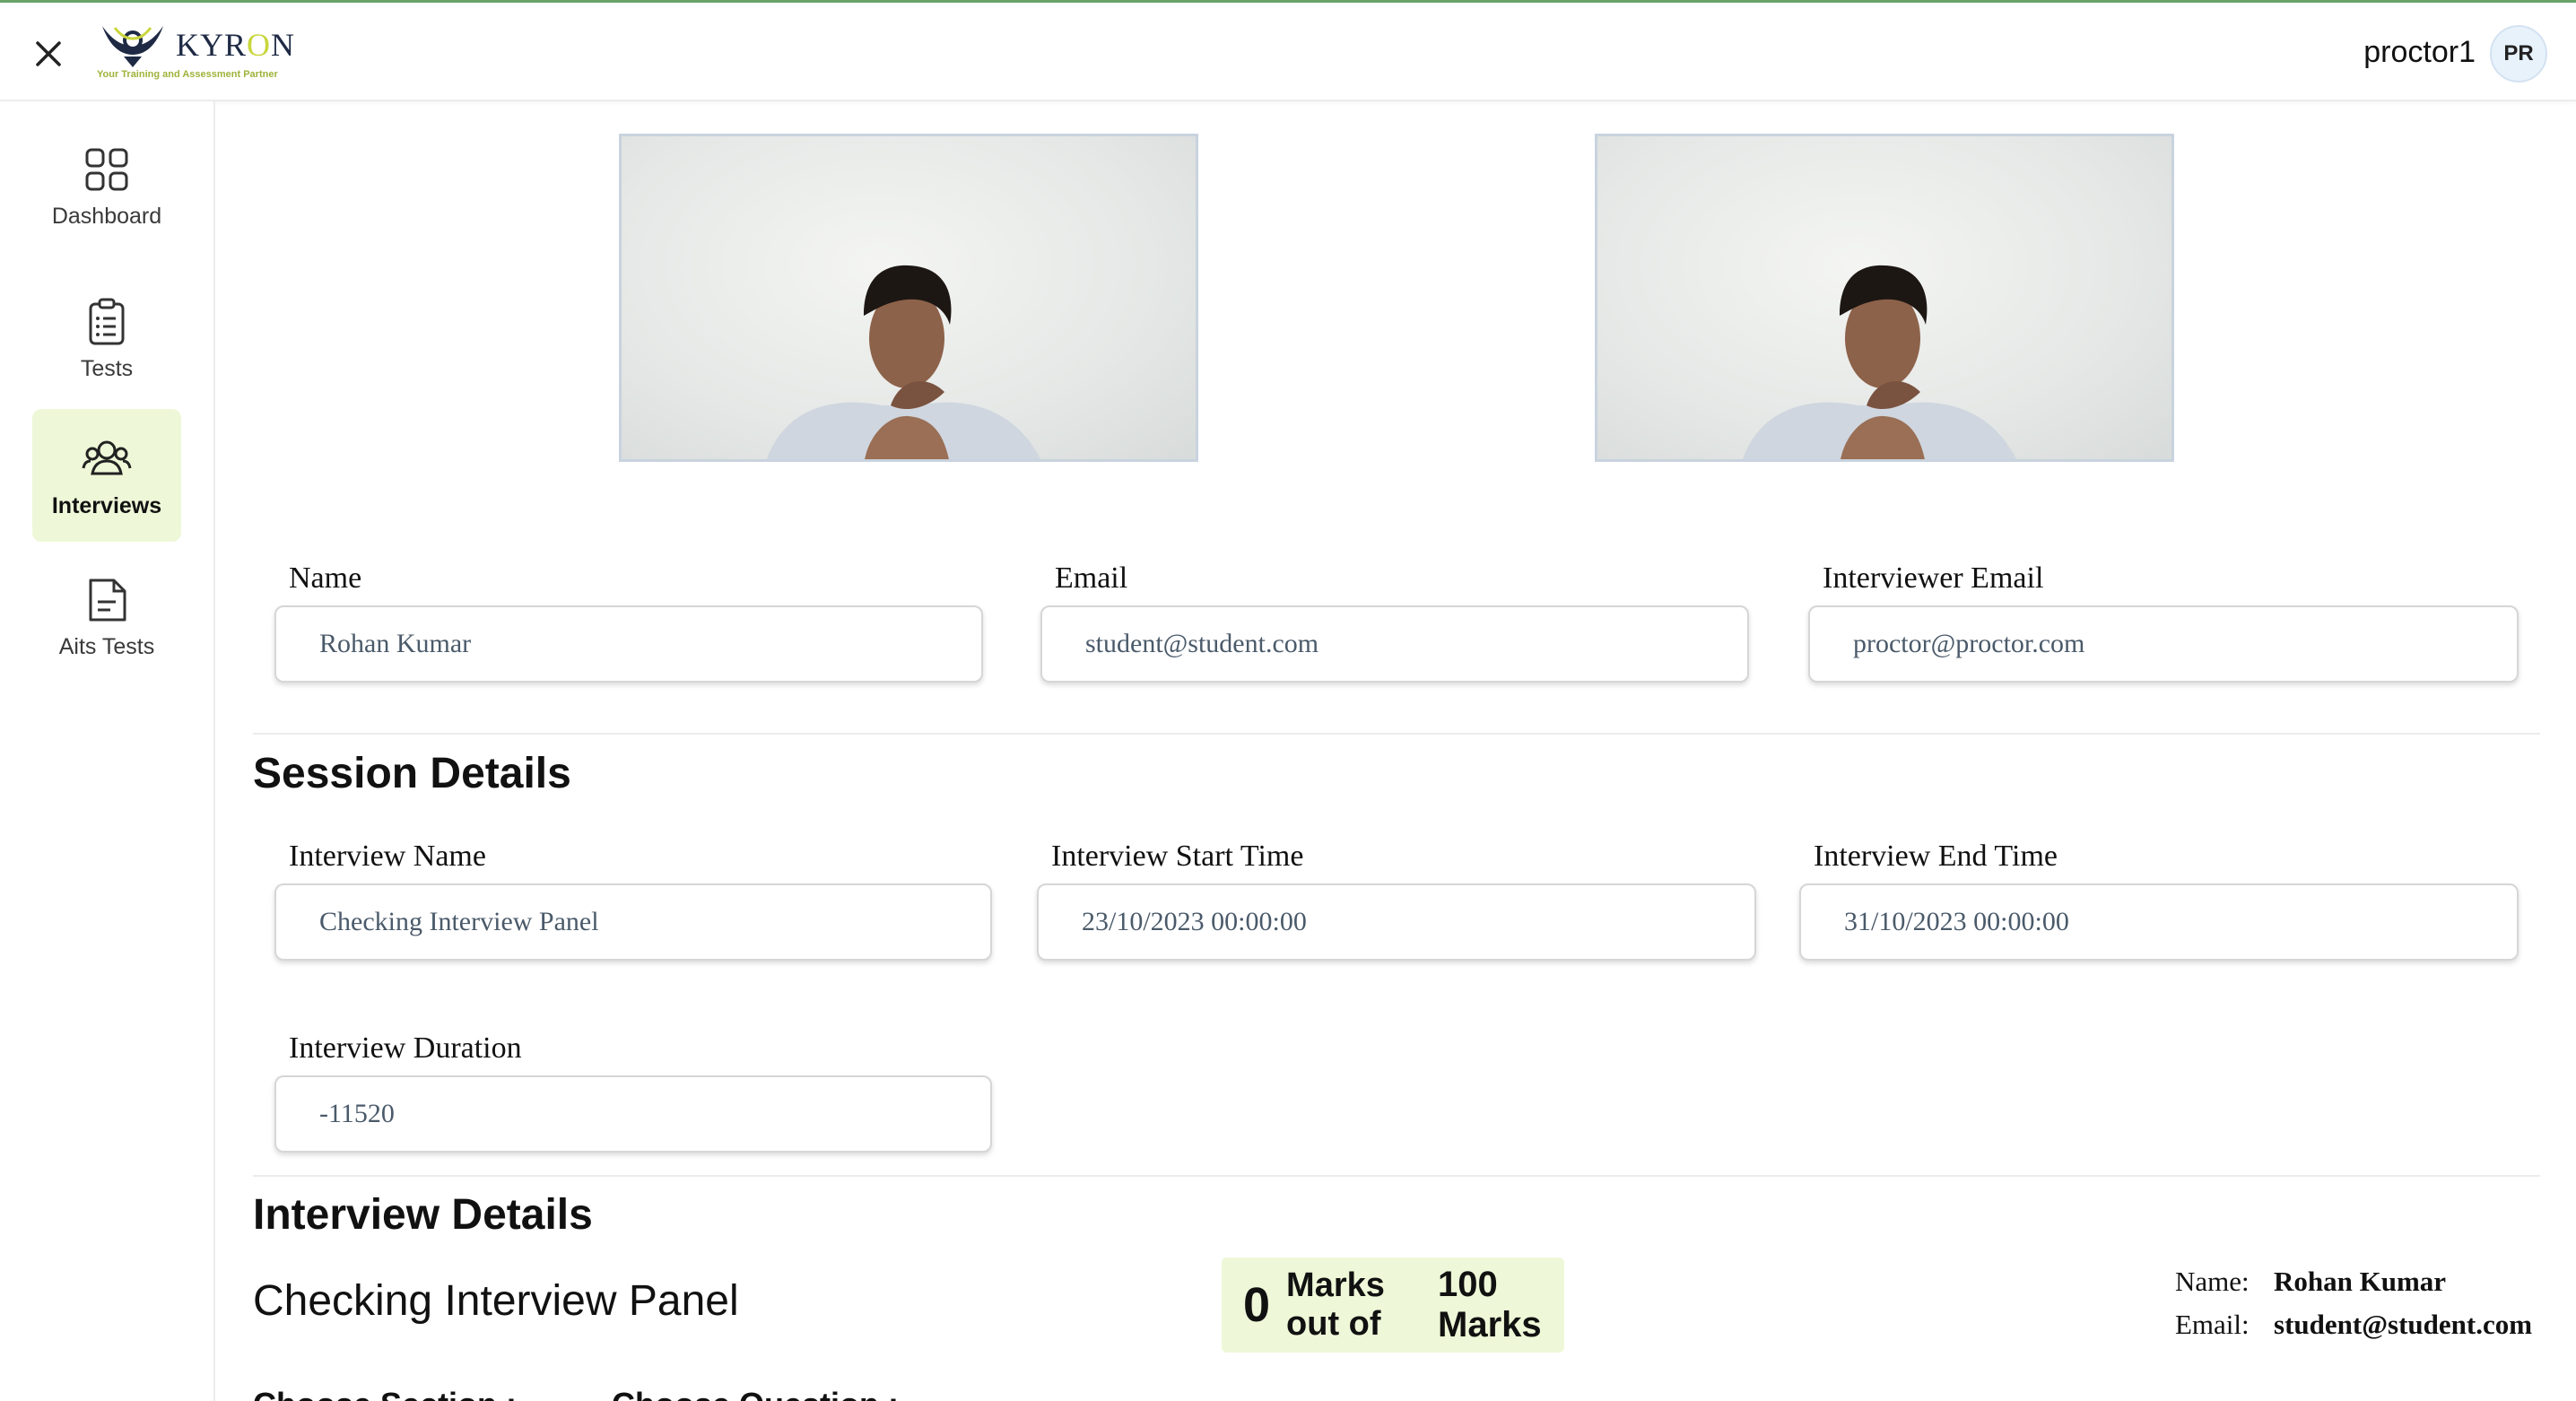  Describe the element at coordinates (106, 475) in the screenshot. I see `sidebar-item-interviews: Interviews` at that location.